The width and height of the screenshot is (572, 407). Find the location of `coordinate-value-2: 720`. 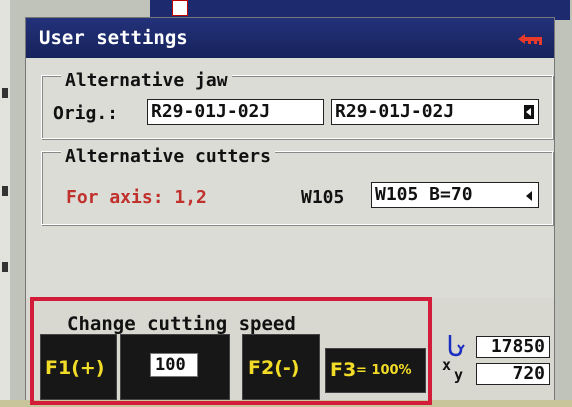

coordinate-value-2: 720 is located at coordinates (513, 374).